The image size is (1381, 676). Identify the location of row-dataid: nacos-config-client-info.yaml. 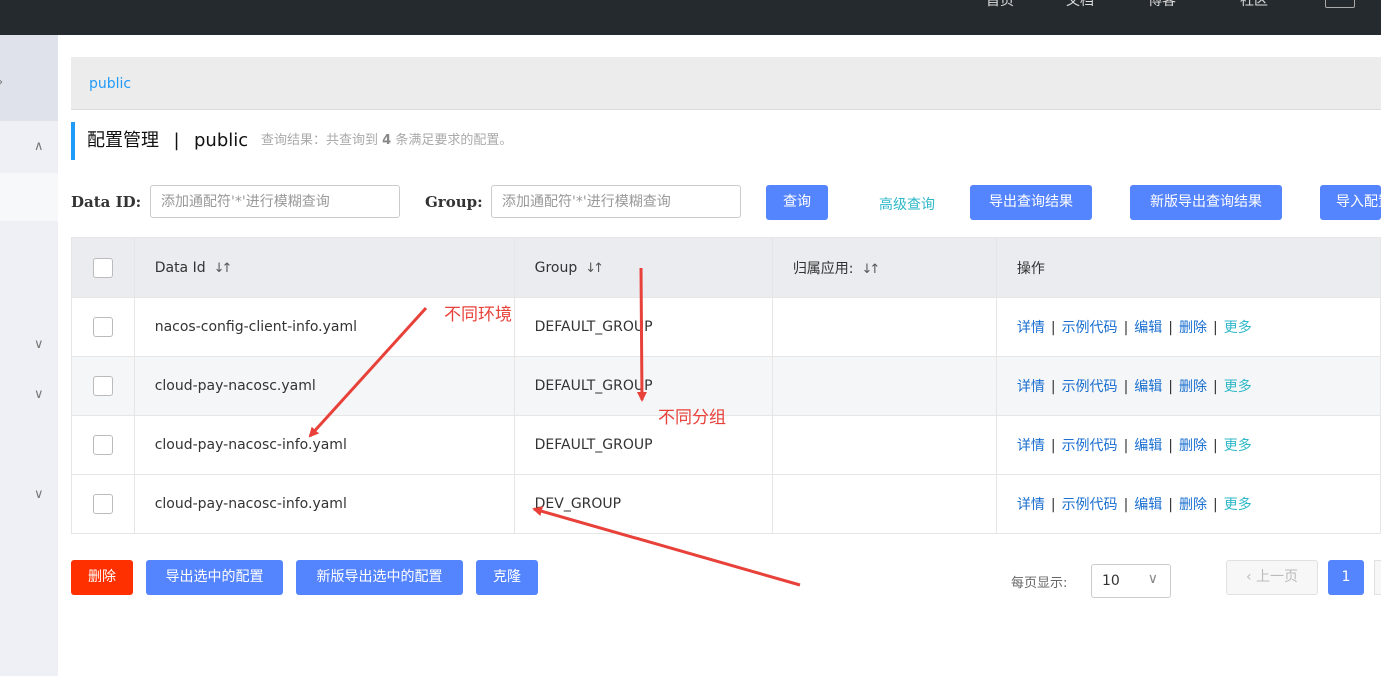
(256, 327).